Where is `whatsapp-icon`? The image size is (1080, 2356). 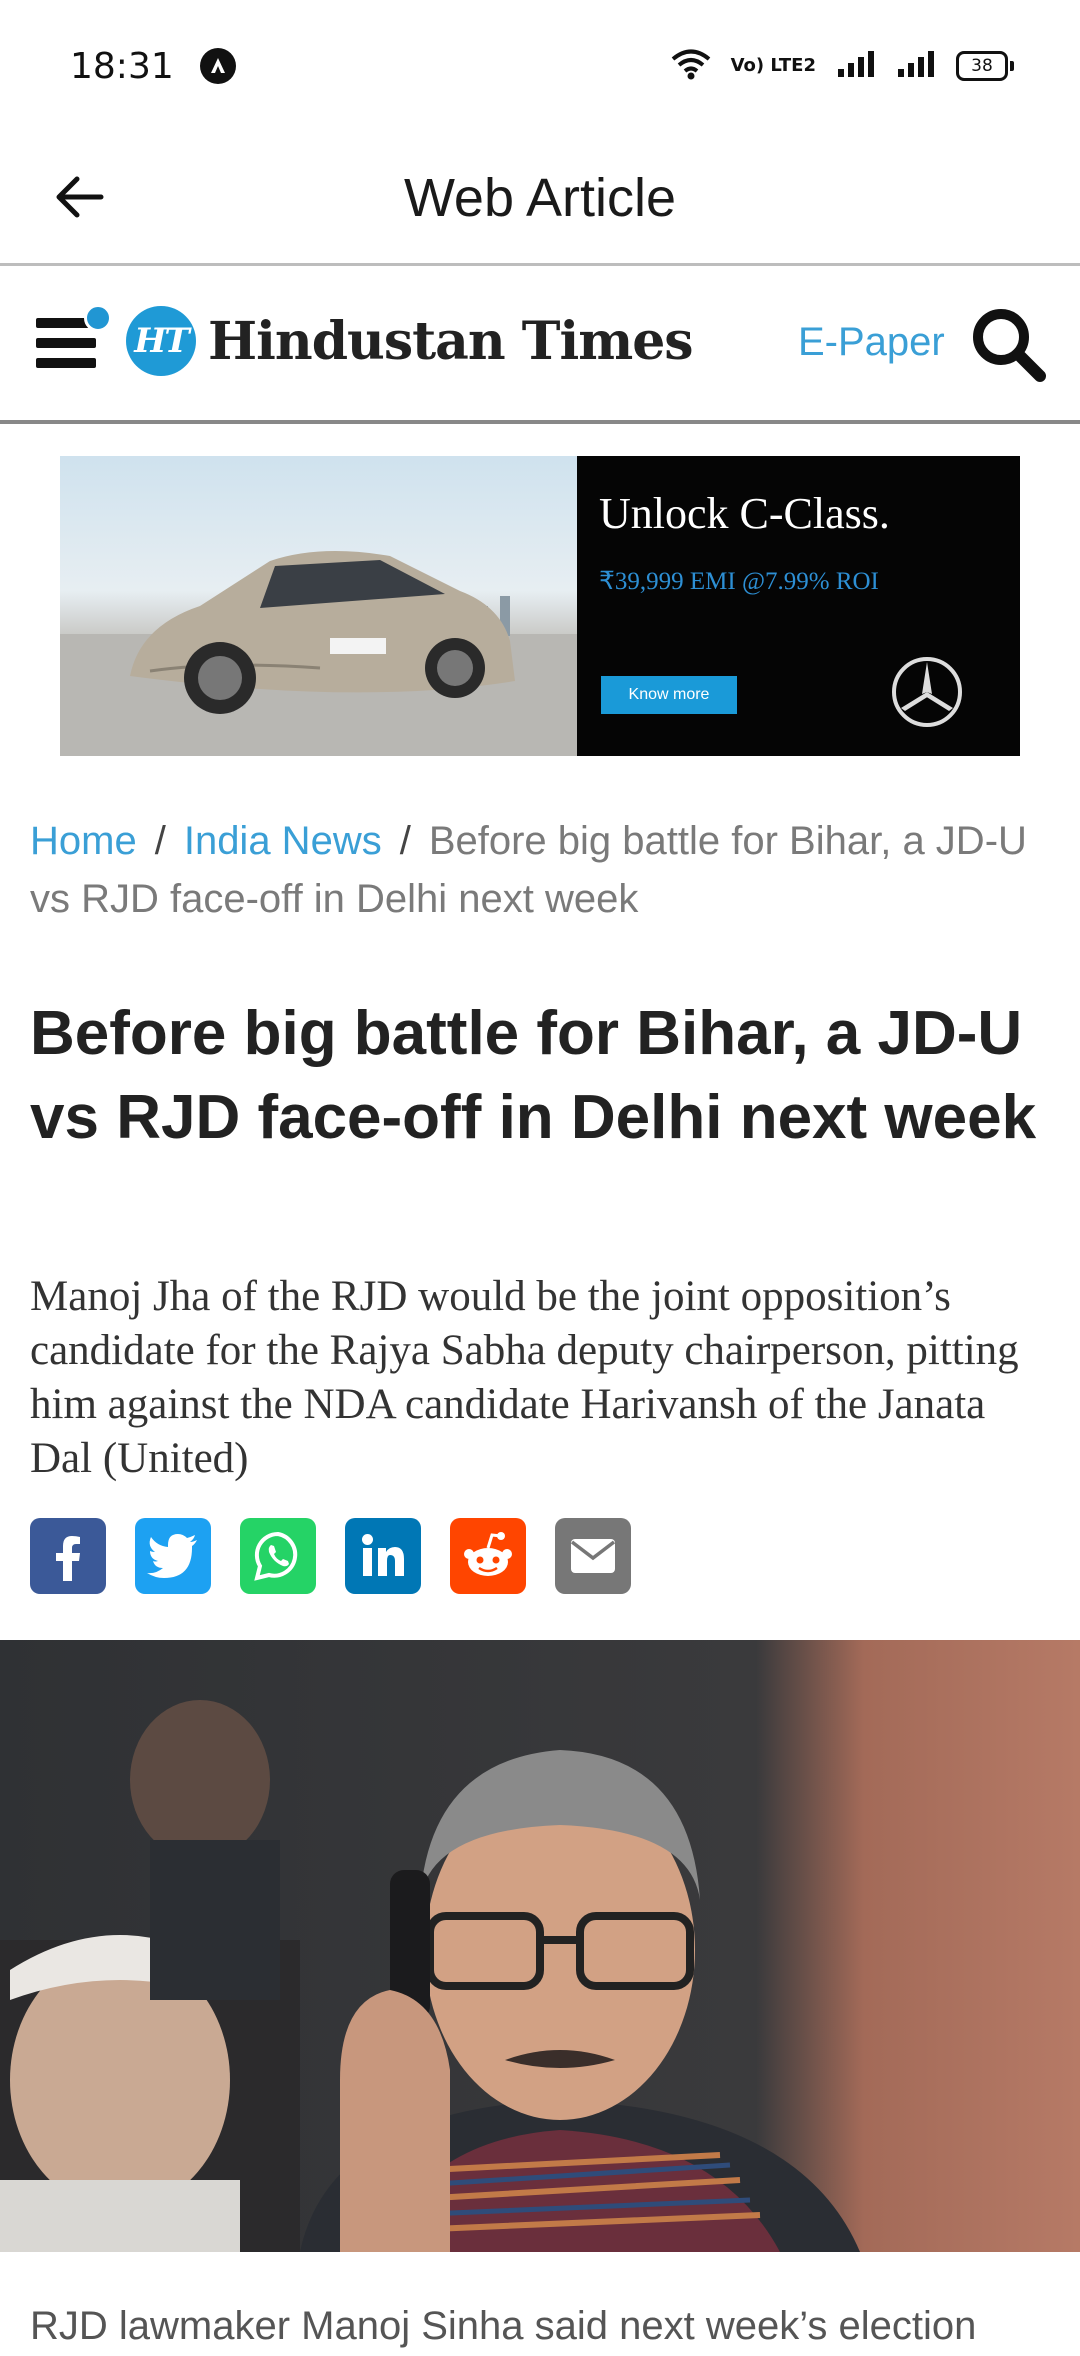 whatsapp-icon is located at coordinates (276, 1556).